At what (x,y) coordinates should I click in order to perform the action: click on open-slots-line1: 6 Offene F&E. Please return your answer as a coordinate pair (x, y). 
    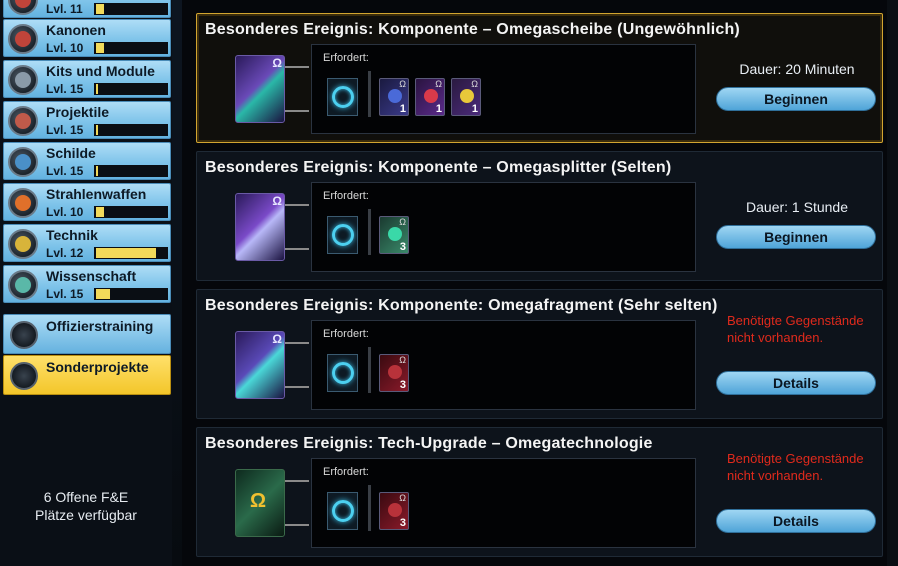
    Looking at the image, I should click on (86, 497).